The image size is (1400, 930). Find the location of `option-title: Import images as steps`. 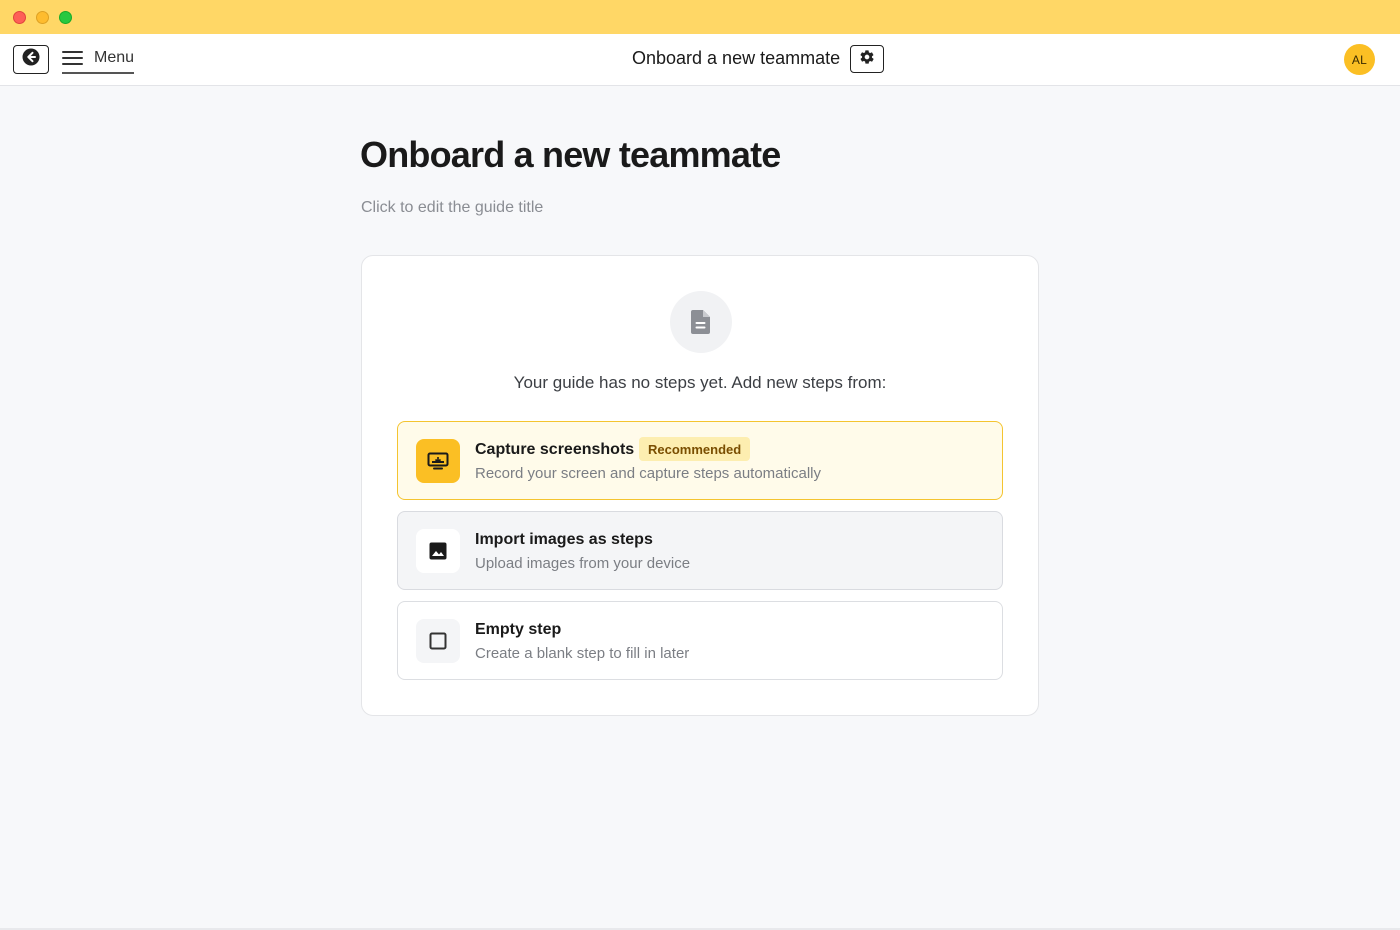

option-title: Import images as steps is located at coordinates (564, 539).